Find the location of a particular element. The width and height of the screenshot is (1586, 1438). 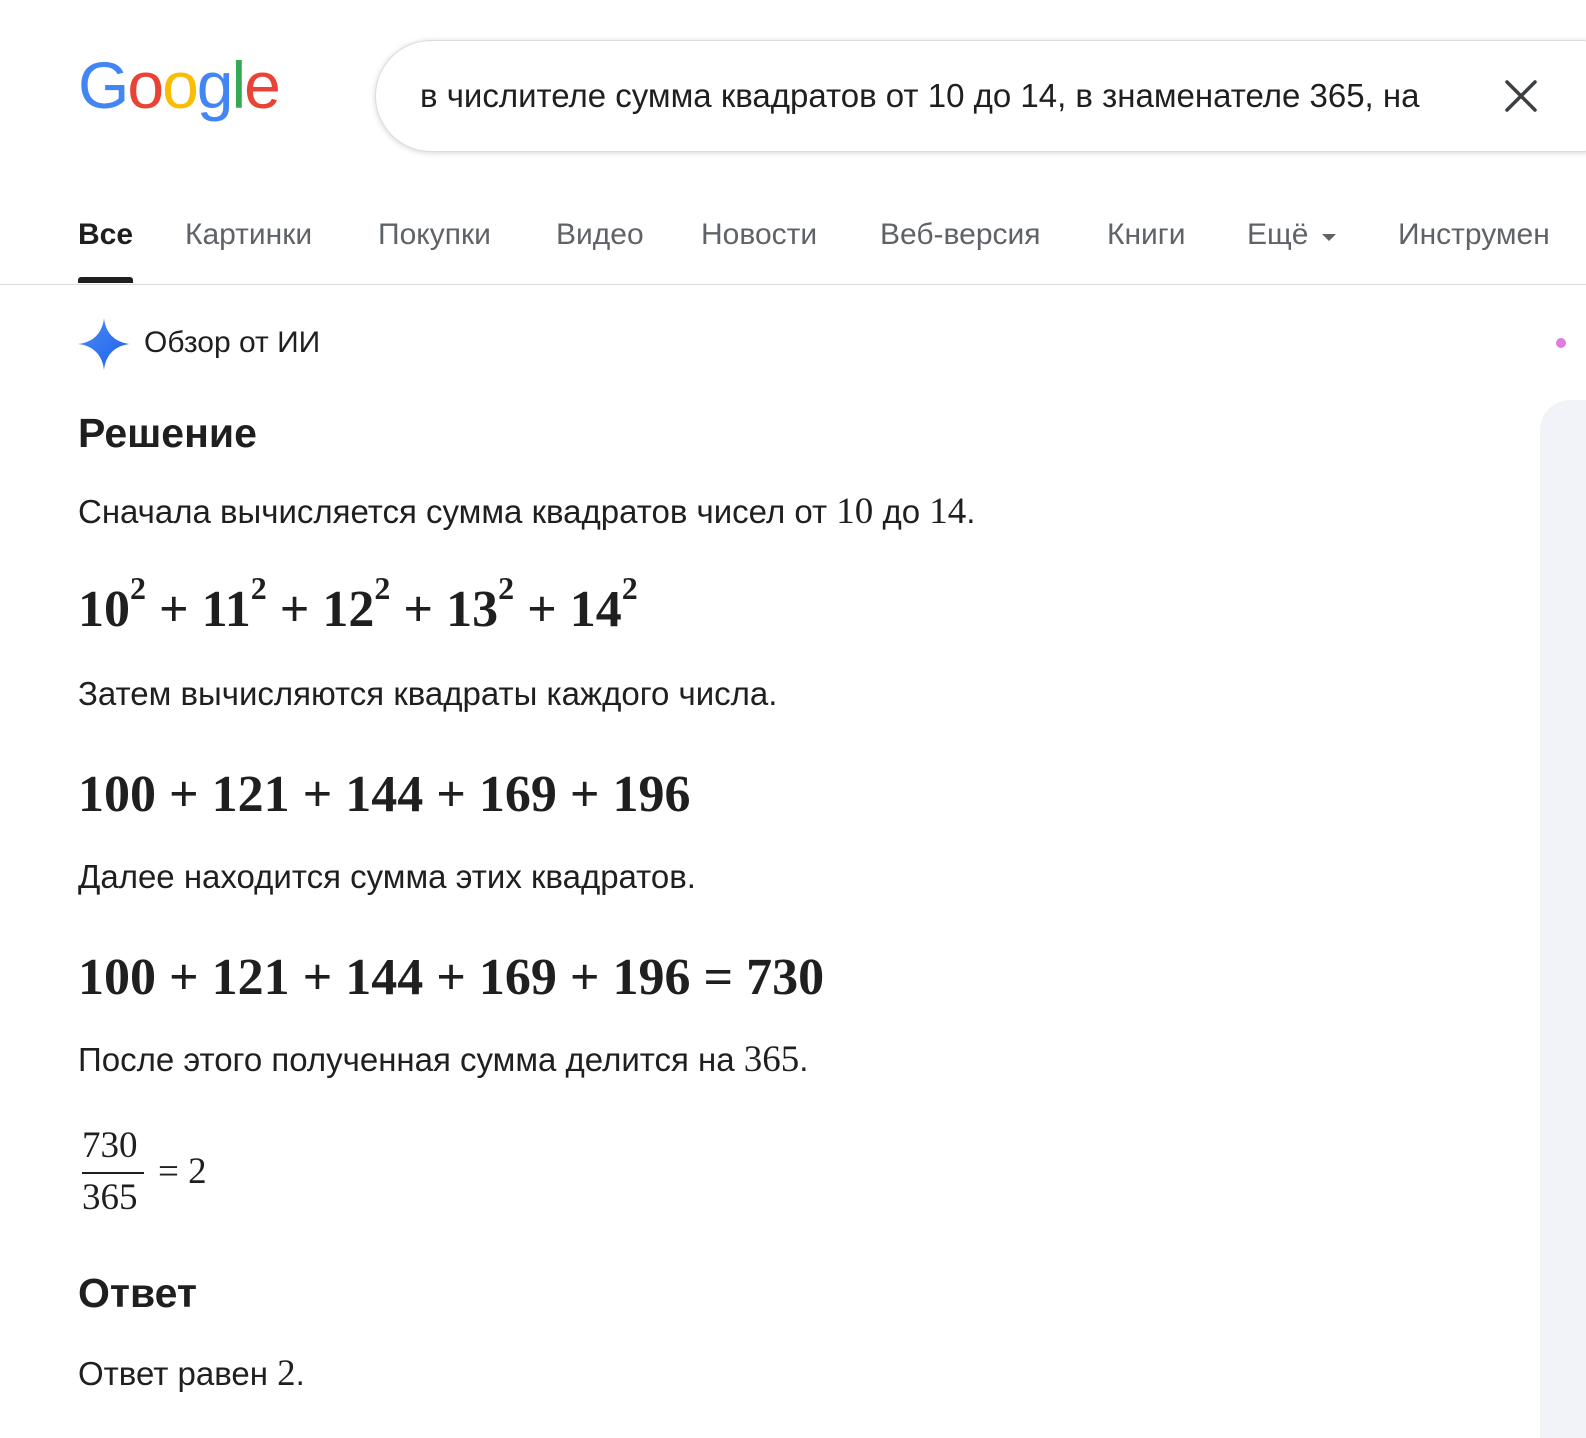

answer-heading: Ответ is located at coordinates (137, 1293).